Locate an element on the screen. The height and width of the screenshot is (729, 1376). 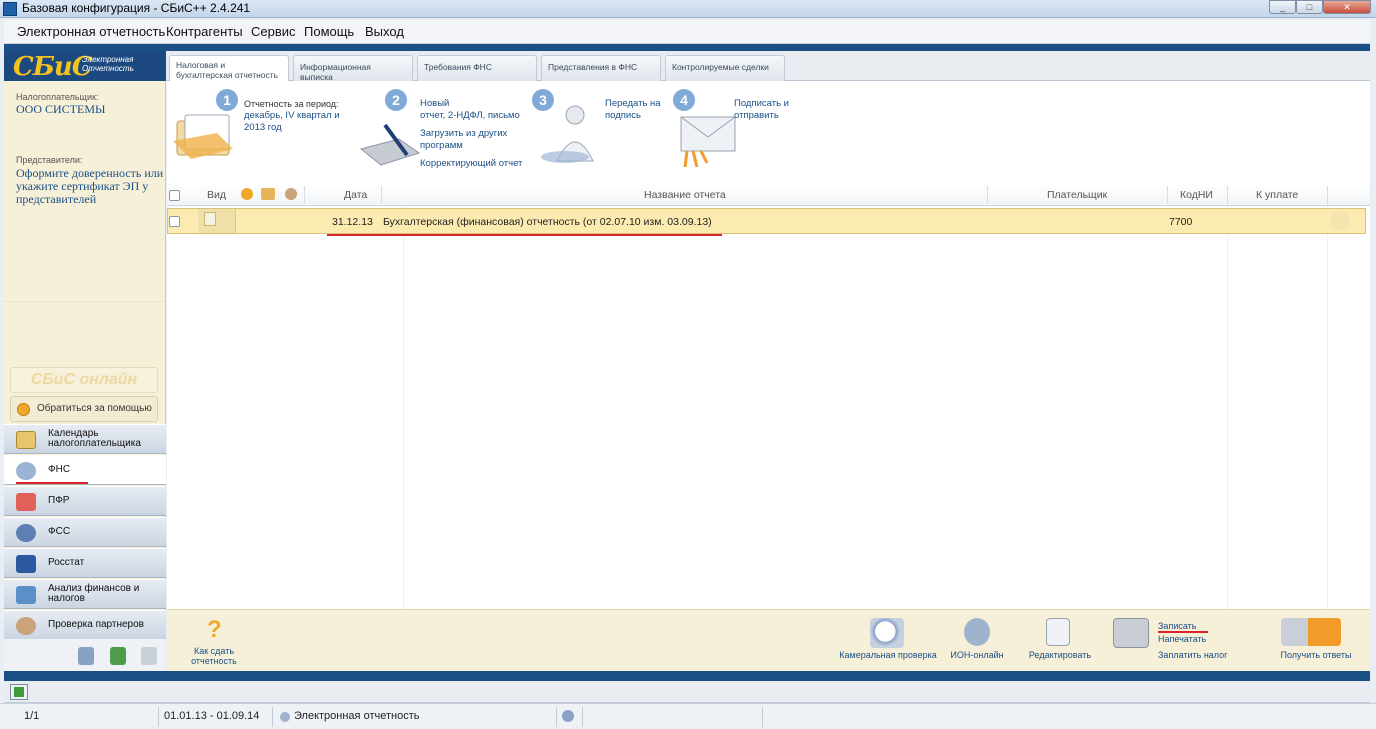
row-tax-code: 7700 is located at coordinates (1181, 222).